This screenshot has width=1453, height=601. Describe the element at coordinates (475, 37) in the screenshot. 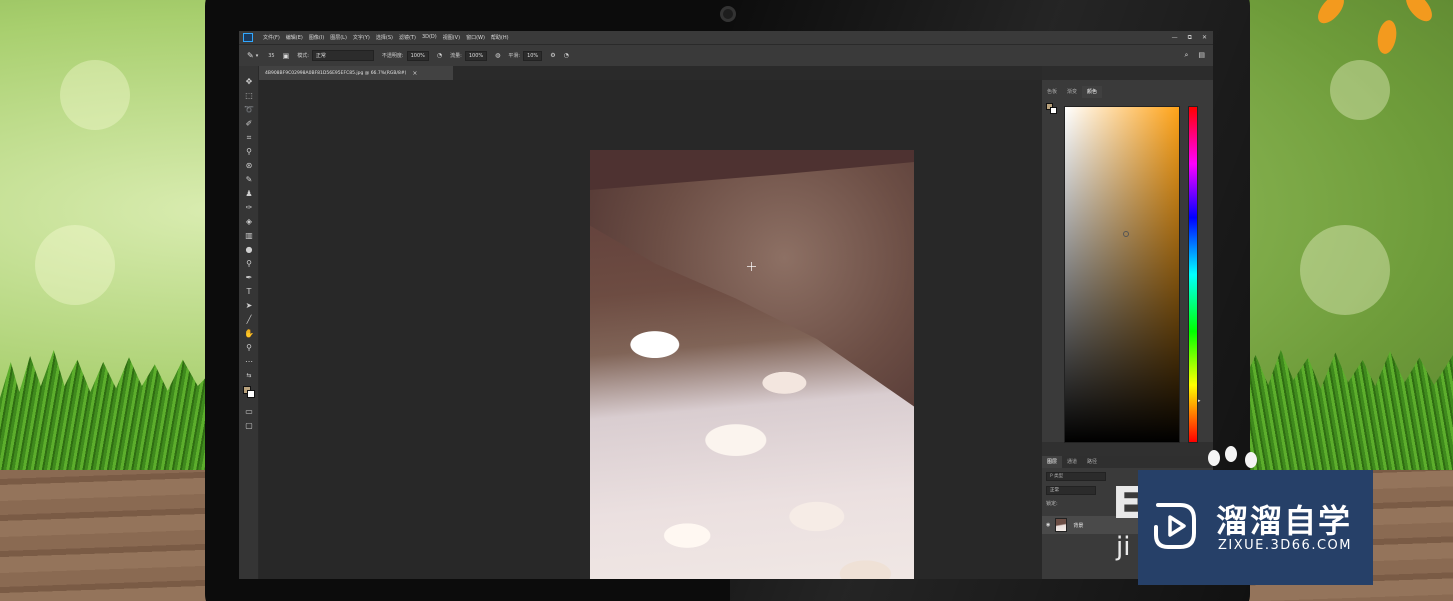

I see `menu-item: 窗口(W)` at that location.